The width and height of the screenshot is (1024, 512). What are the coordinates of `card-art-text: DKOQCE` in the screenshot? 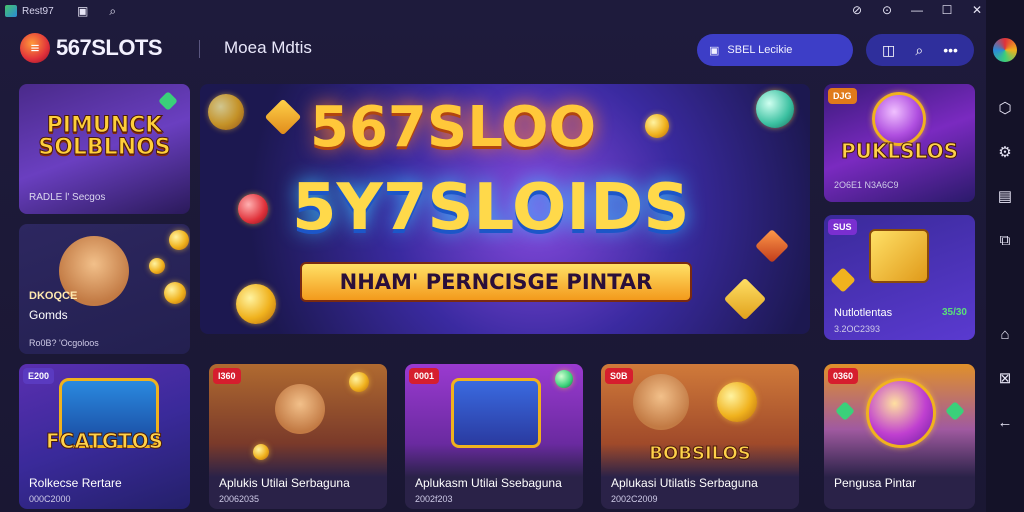 It's located at (53, 296).